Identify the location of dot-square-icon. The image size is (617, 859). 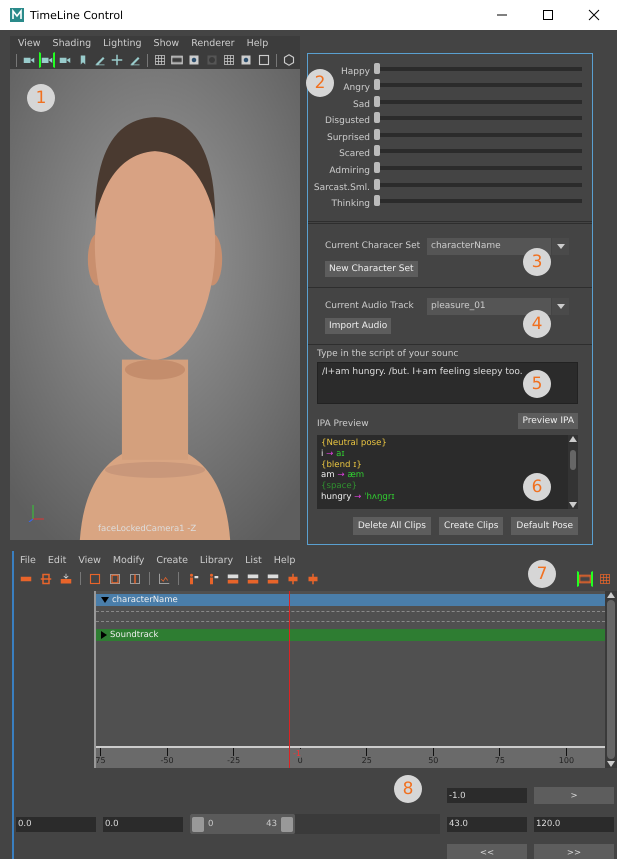
(194, 60).